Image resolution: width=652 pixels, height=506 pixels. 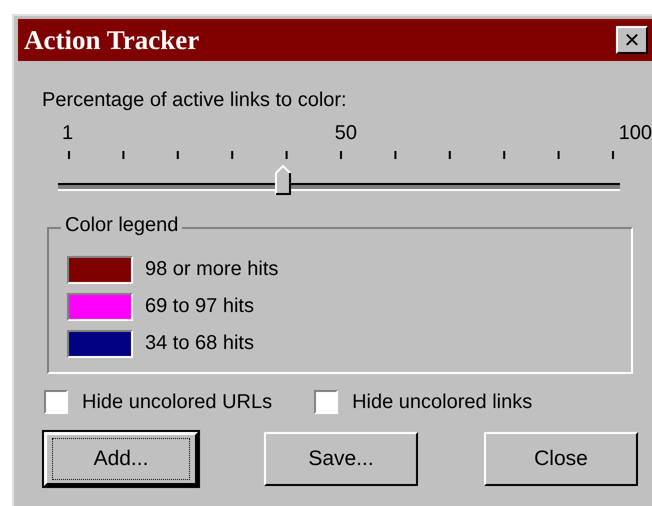 What do you see at coordinates (339, 180) in the screenshot?
I see `slider-track` at bounding box center [339, 180].